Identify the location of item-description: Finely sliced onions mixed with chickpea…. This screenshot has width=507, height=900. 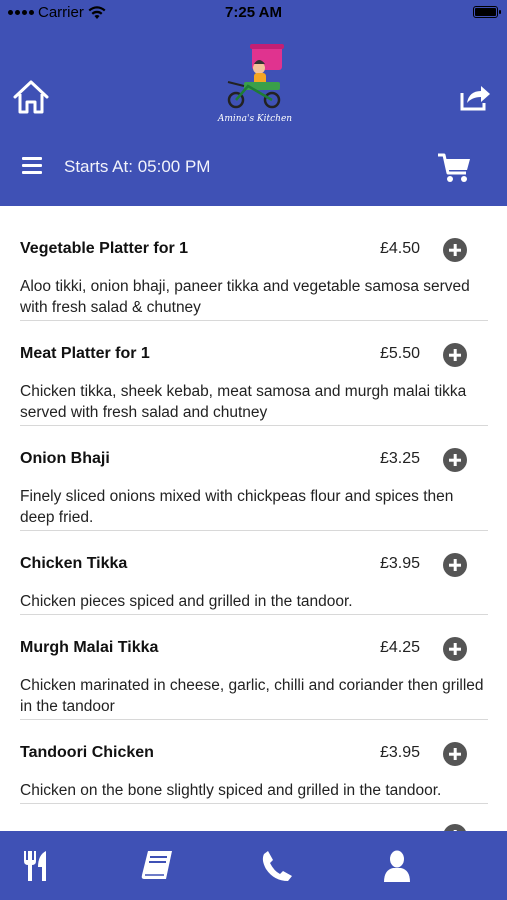
(237, 507).